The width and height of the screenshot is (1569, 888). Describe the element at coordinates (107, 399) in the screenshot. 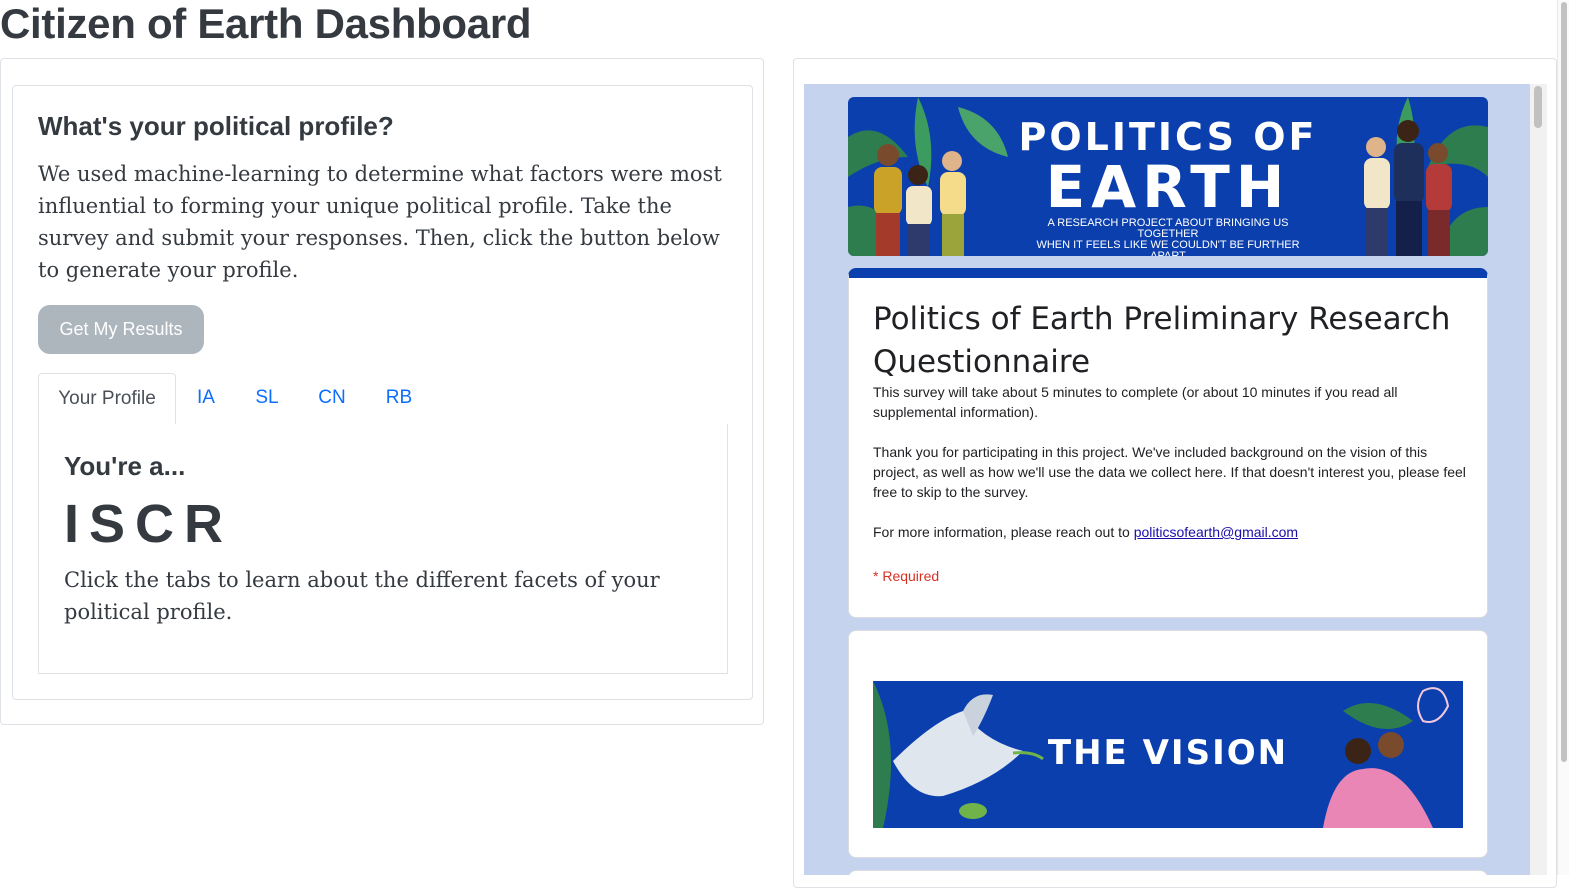

I see `tab-your-profile: Your Profile` at that location.